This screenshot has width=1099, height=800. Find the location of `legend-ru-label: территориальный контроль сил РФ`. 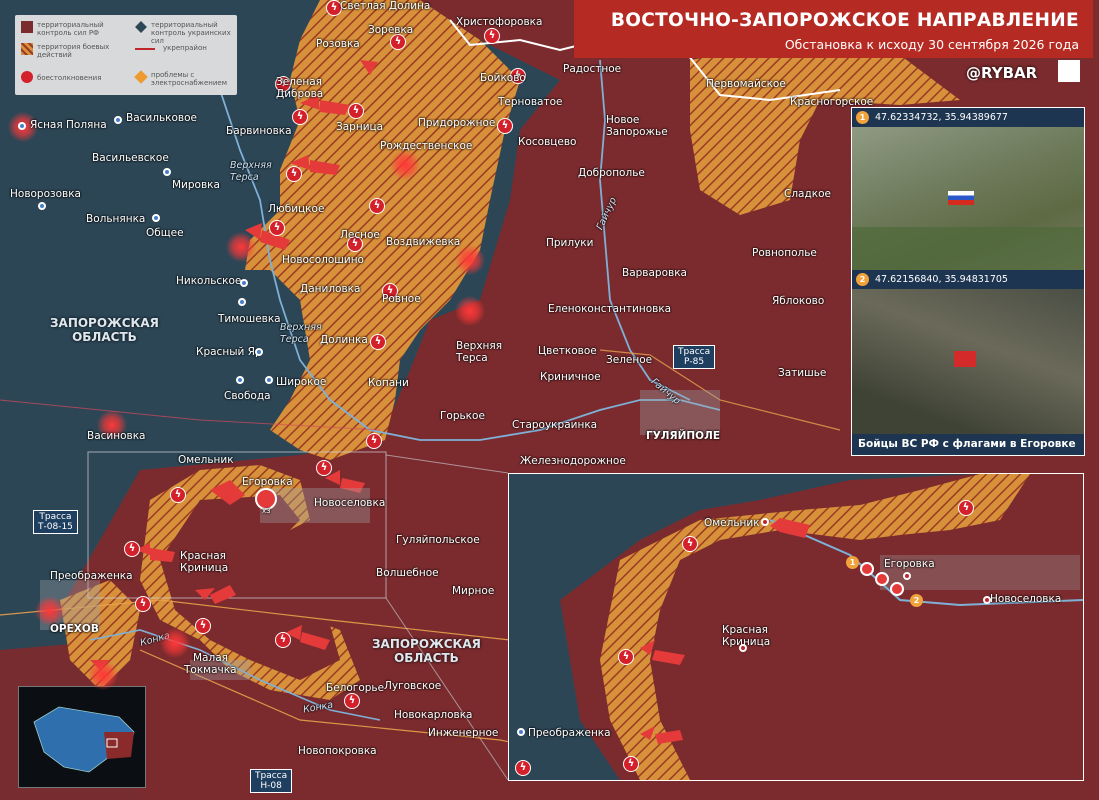

legend-ru-label: территориальный контроль сил РФ is located at coordinates (70, 29).